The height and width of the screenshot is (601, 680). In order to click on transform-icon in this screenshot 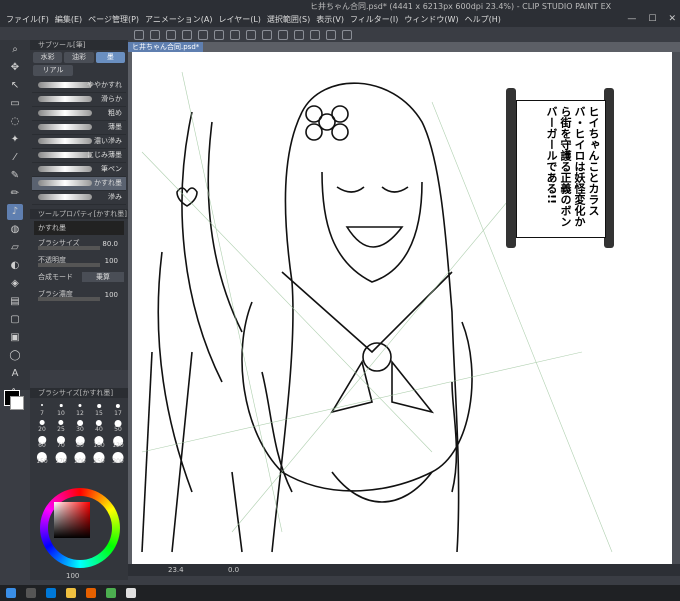, I will do `click(299, 34)`.